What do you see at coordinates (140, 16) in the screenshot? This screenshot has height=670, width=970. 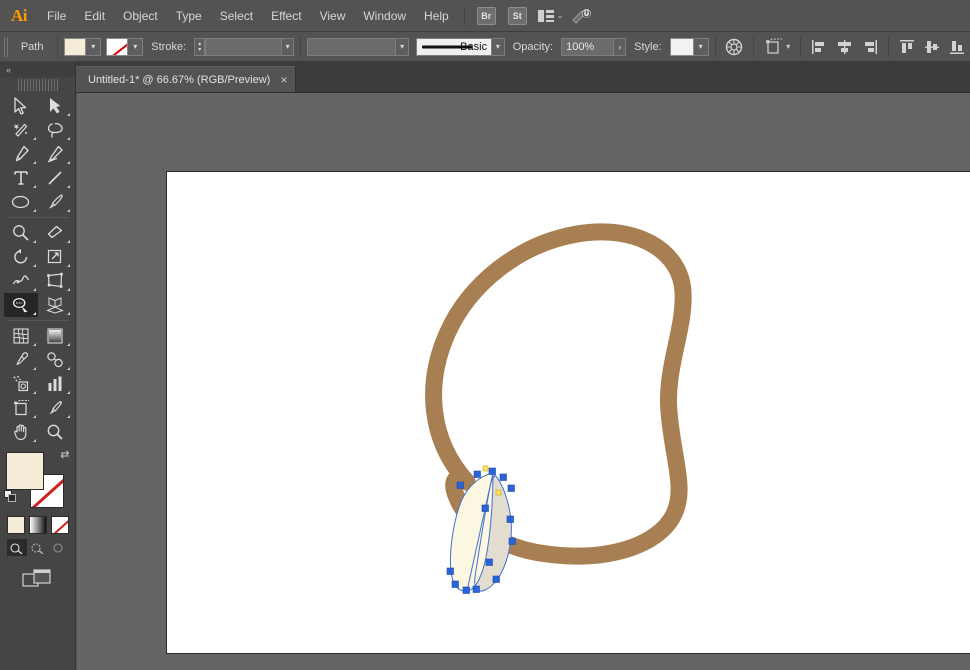 I see `menu-object: Object` at bounding box center [140, 16].